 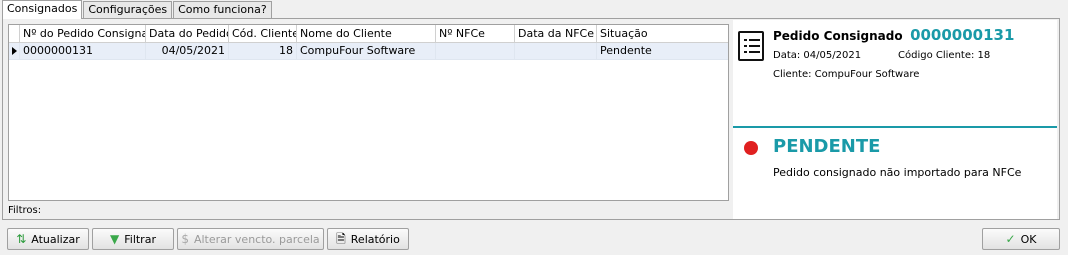 I want to click on document-list-icon, so click(x=751, y=46).